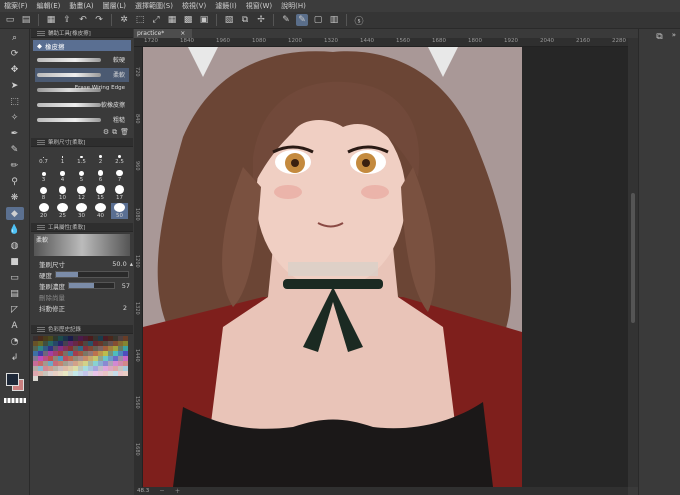 The image size is (680, 495). Describe the element at coordinates (43, 157) in the screenshot. I see `brush-size-option: 0.7` at that location.